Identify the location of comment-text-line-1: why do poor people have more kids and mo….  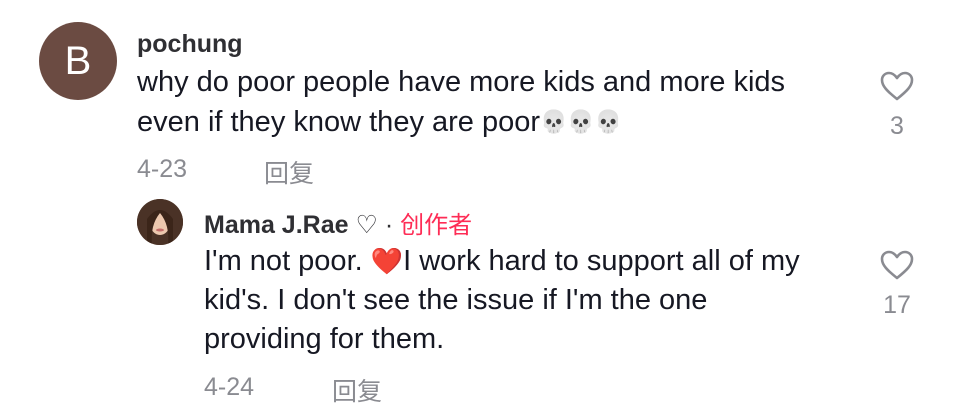
(461, 82).